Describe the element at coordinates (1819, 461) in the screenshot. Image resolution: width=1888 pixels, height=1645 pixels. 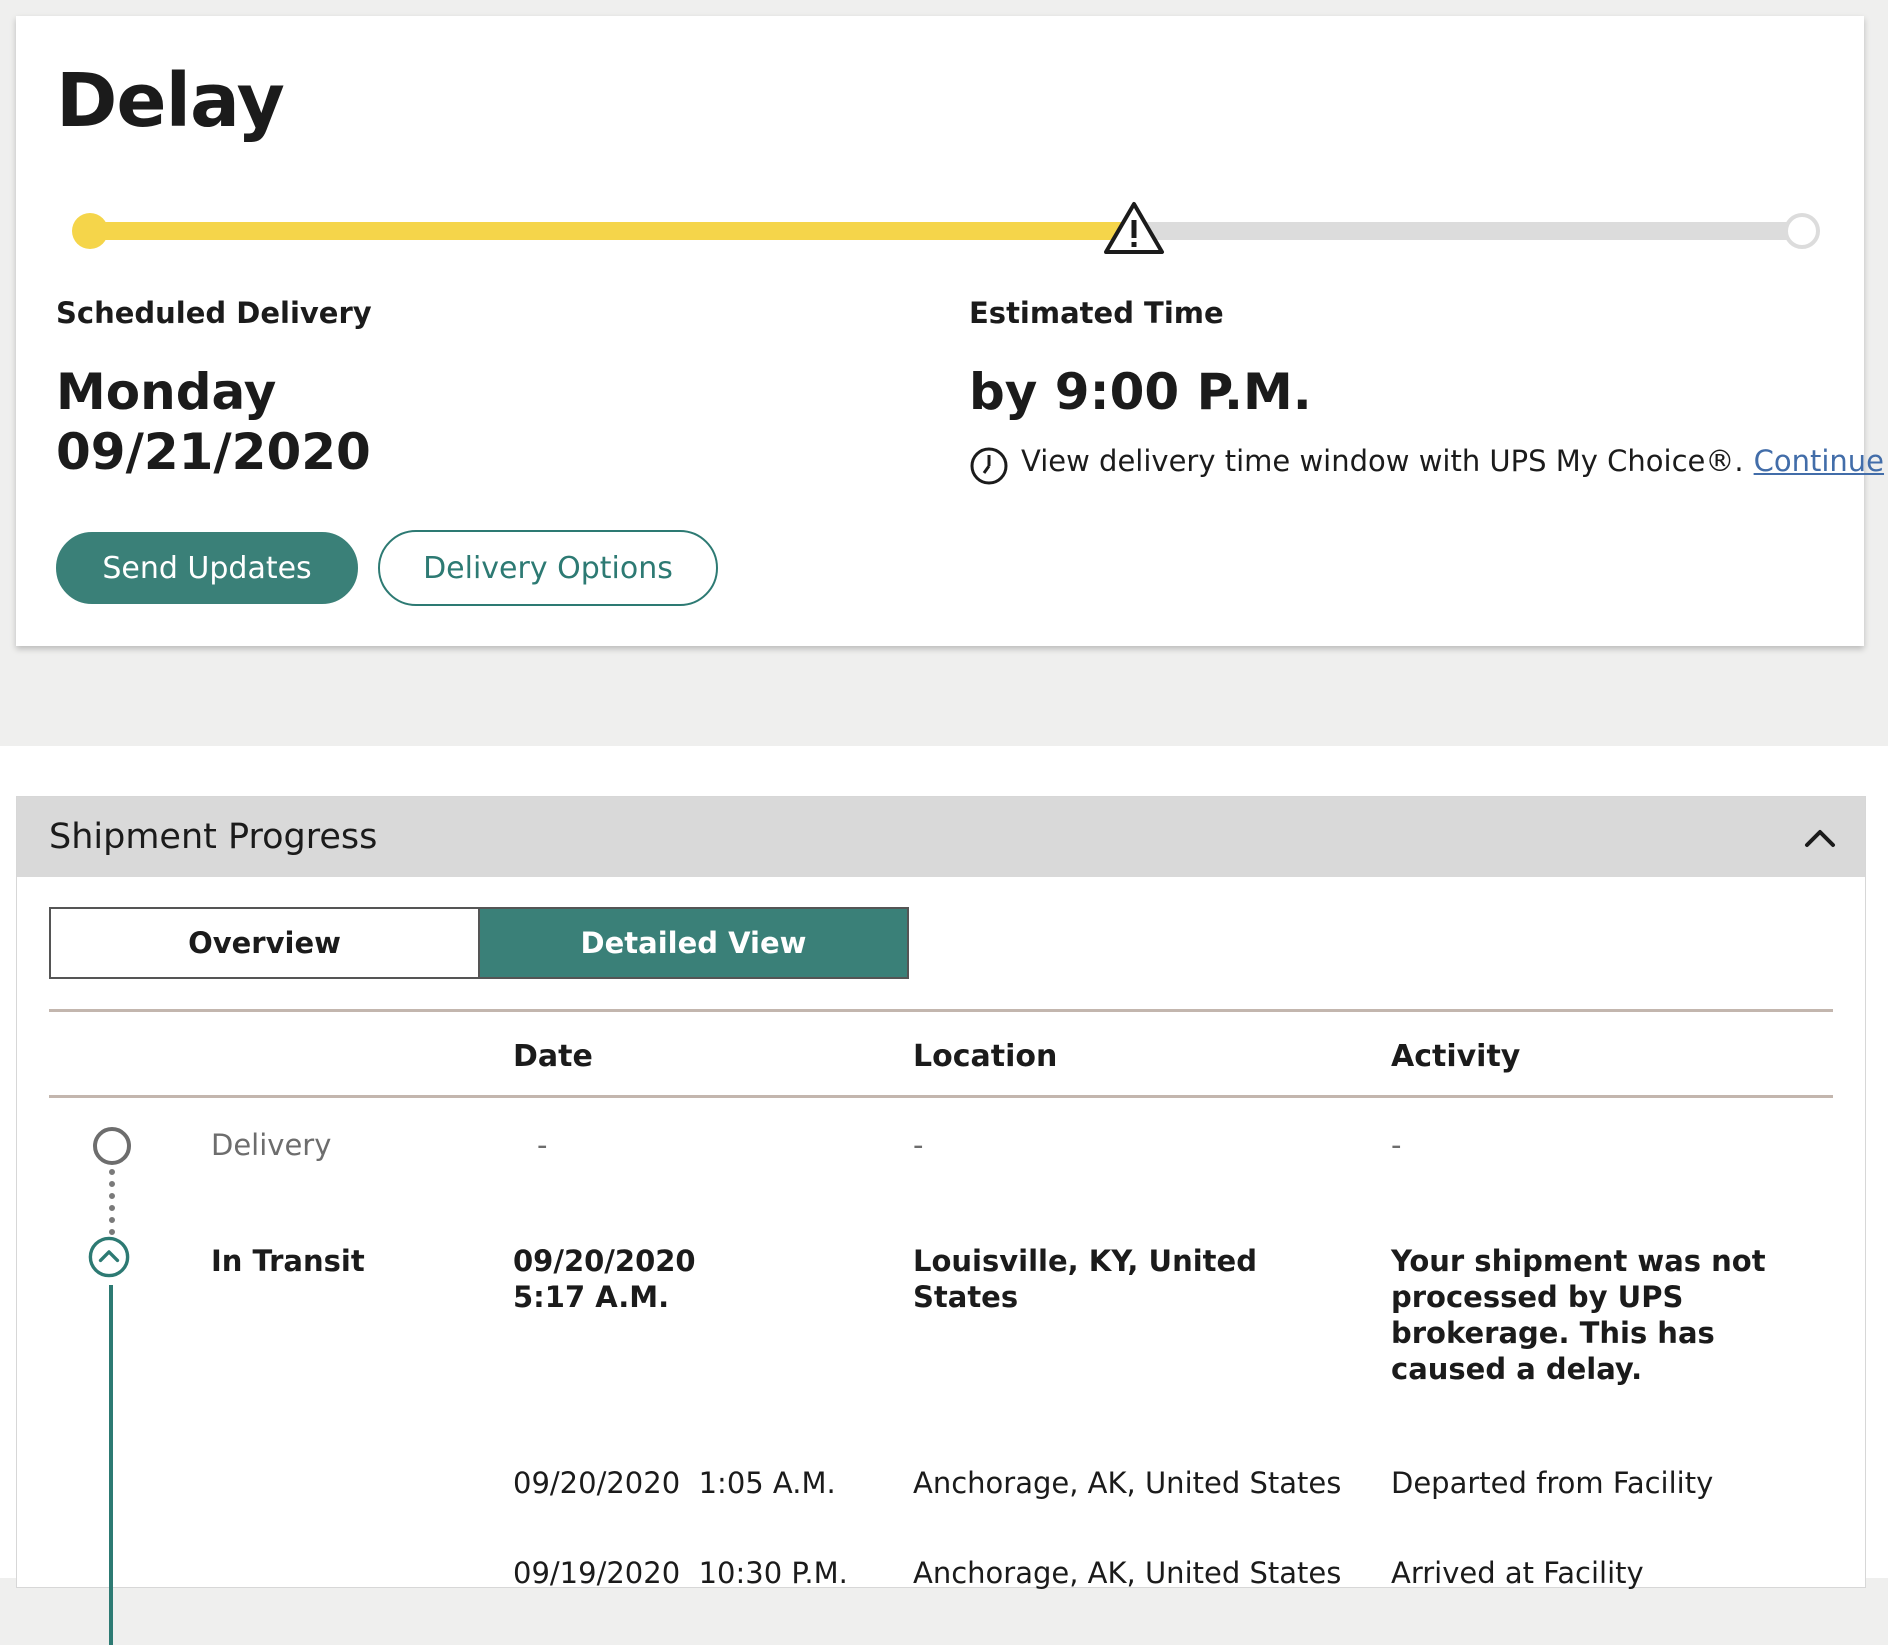
I see `continue-link: Continue` at that location.